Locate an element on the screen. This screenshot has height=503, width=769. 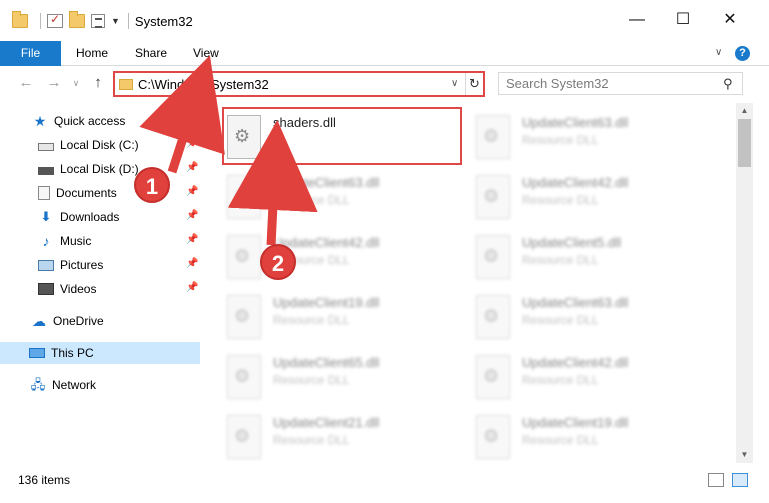
sidebar-item-quick-access: ★ Quick access is located at coordinates (100, 121).